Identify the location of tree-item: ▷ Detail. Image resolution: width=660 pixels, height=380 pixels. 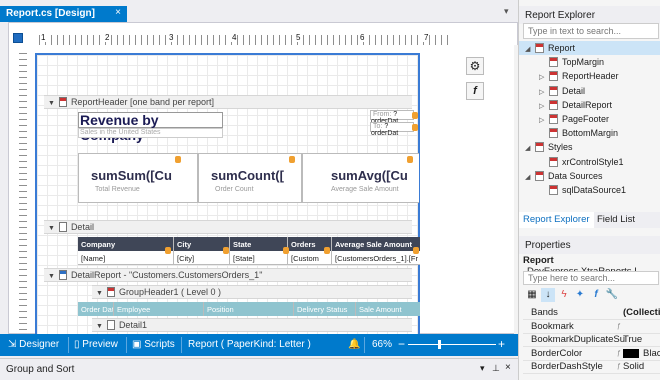
(589, 91).